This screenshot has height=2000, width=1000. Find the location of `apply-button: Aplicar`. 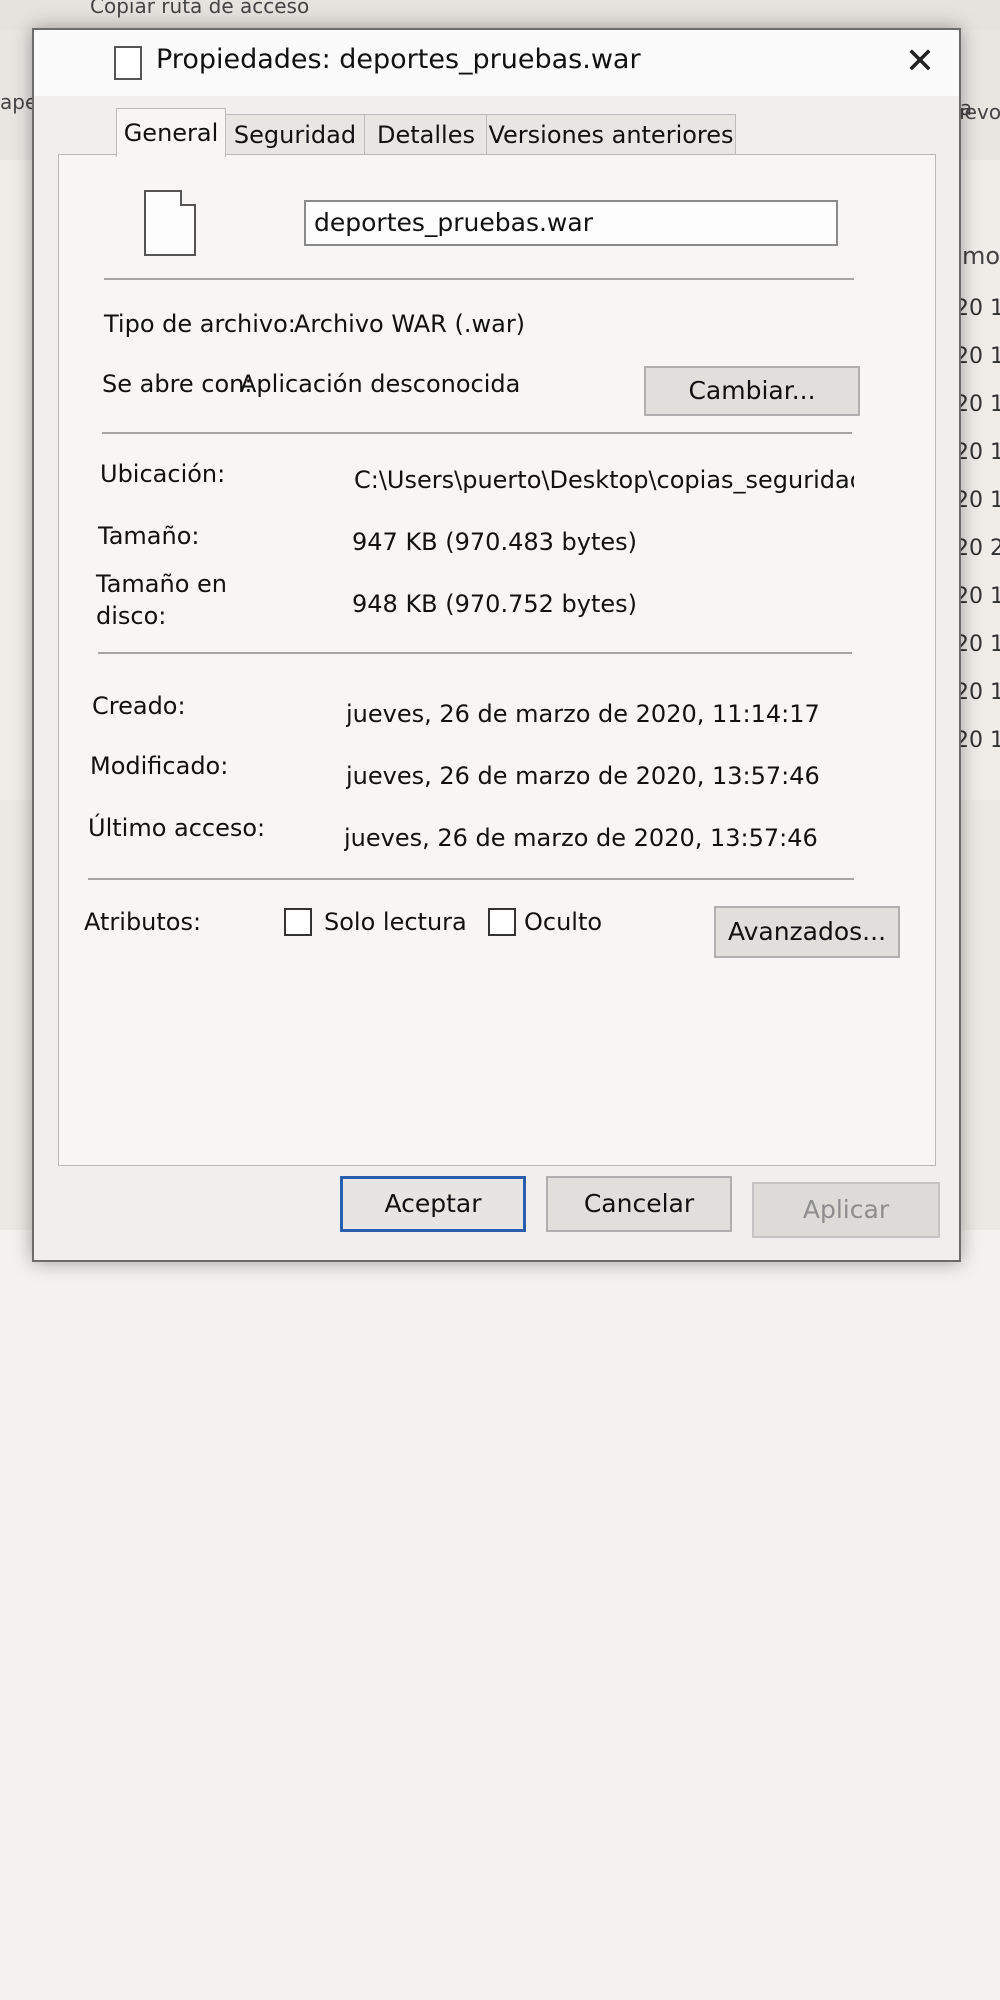

apply-button: Aplicar is located at coordinates (846, 1210).